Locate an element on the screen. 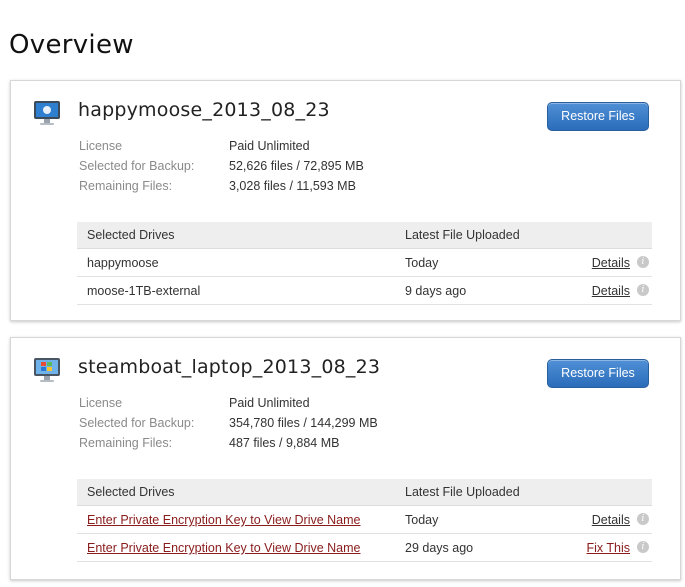 This screenshot has width=685, height=587. drive-latest-upload: 29 days ago is located at coordinates (439, 548).